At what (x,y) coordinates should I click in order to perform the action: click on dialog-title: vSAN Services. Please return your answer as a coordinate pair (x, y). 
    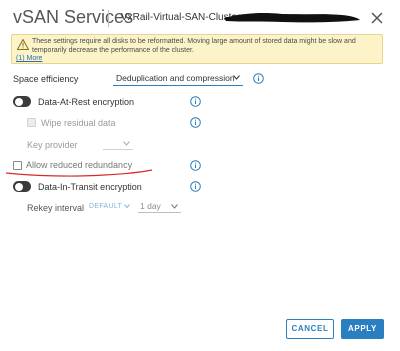
    Looking at the image, I should click on (73, 17).